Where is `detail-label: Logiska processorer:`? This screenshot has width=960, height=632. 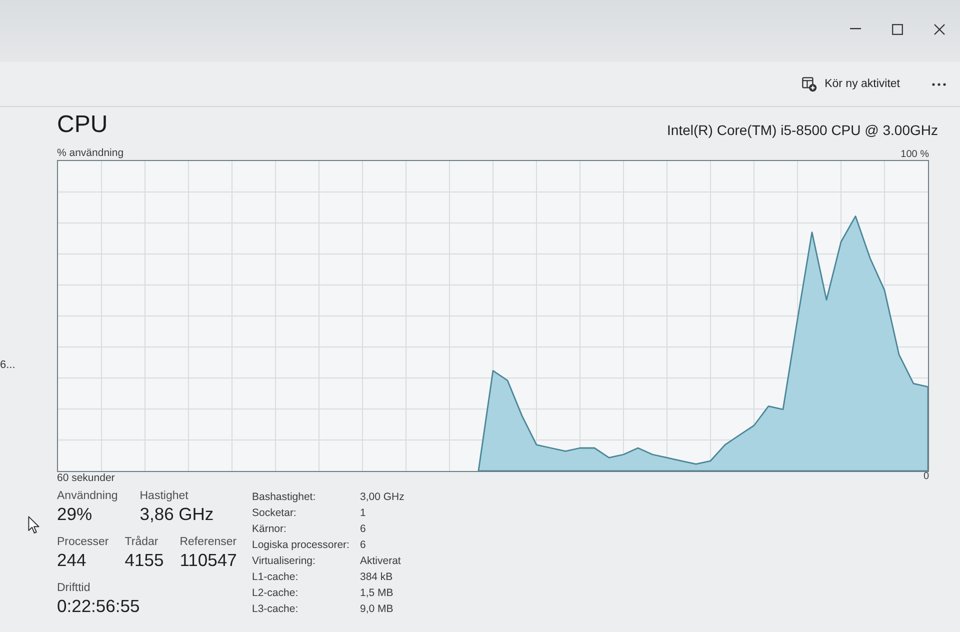
detail-label: Logiska processorer: is located at coordinates (301, 545).